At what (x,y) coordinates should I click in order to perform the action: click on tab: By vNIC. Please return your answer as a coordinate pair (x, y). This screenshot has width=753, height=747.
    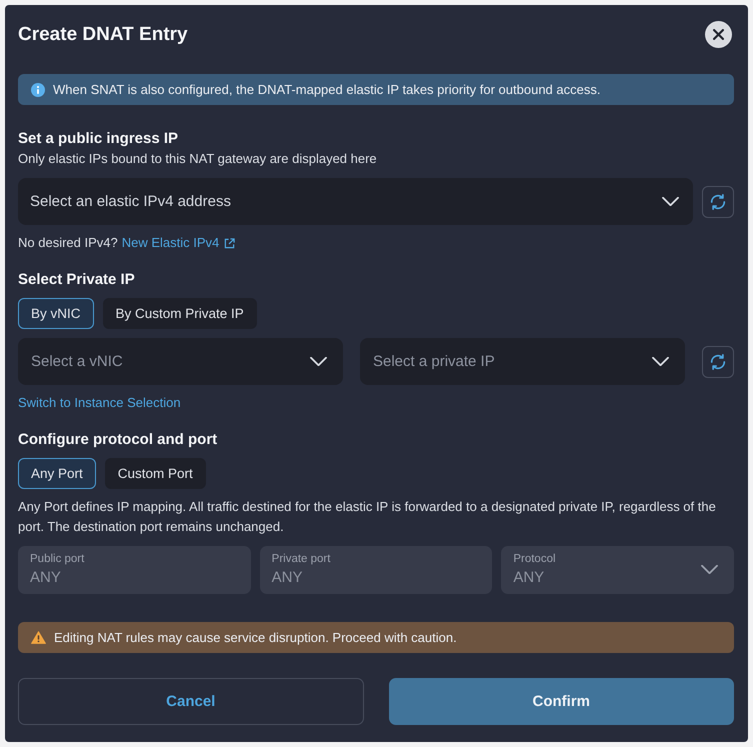
    Looking at the image, I should click on (56, 313).